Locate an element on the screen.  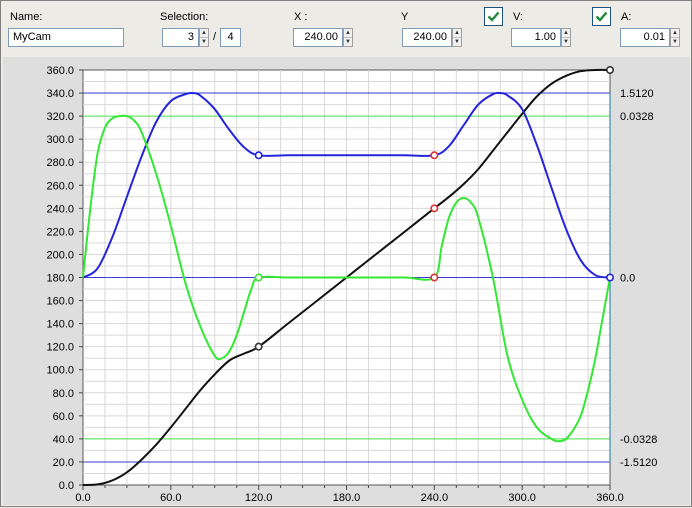
x-tick-label: 0.0 is located at coordinates (82, 498).